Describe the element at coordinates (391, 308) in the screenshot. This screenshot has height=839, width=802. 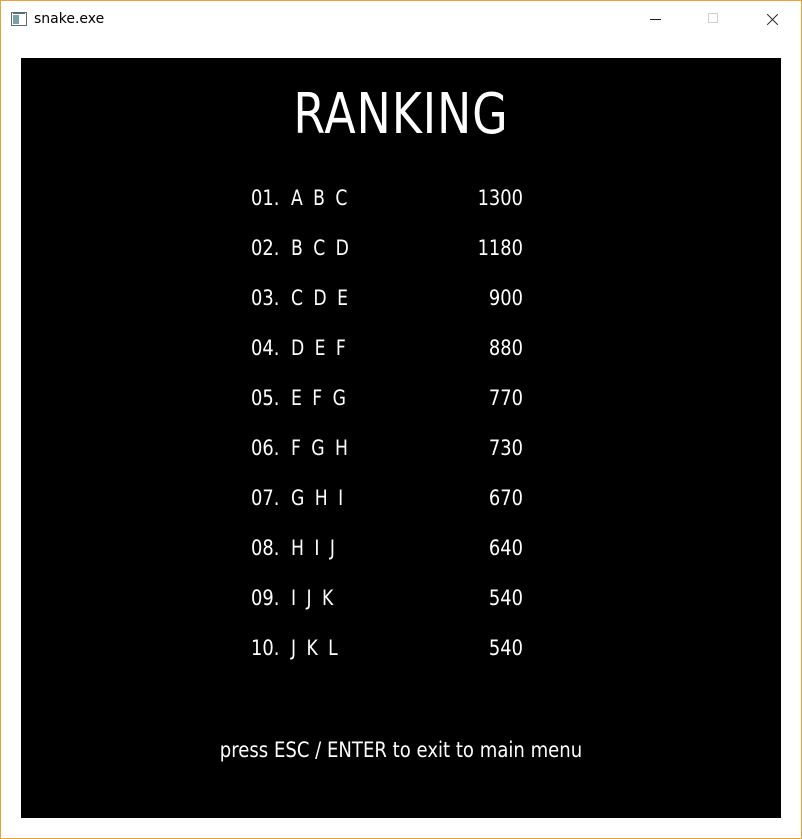
I see `ranking-row: 03. C D E 900` at that location.